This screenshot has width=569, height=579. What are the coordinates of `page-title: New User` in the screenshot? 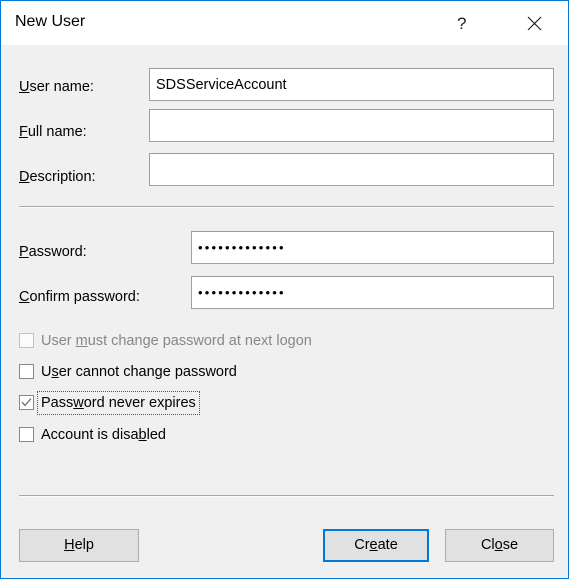 It's located at (50, 21).